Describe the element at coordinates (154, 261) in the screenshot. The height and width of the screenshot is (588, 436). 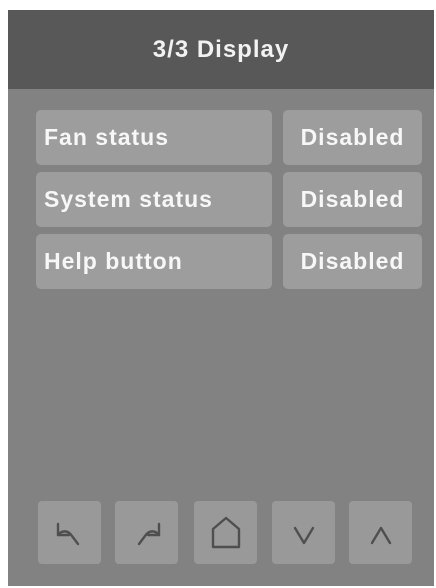
I see `help-button-label: Help button` at that location.